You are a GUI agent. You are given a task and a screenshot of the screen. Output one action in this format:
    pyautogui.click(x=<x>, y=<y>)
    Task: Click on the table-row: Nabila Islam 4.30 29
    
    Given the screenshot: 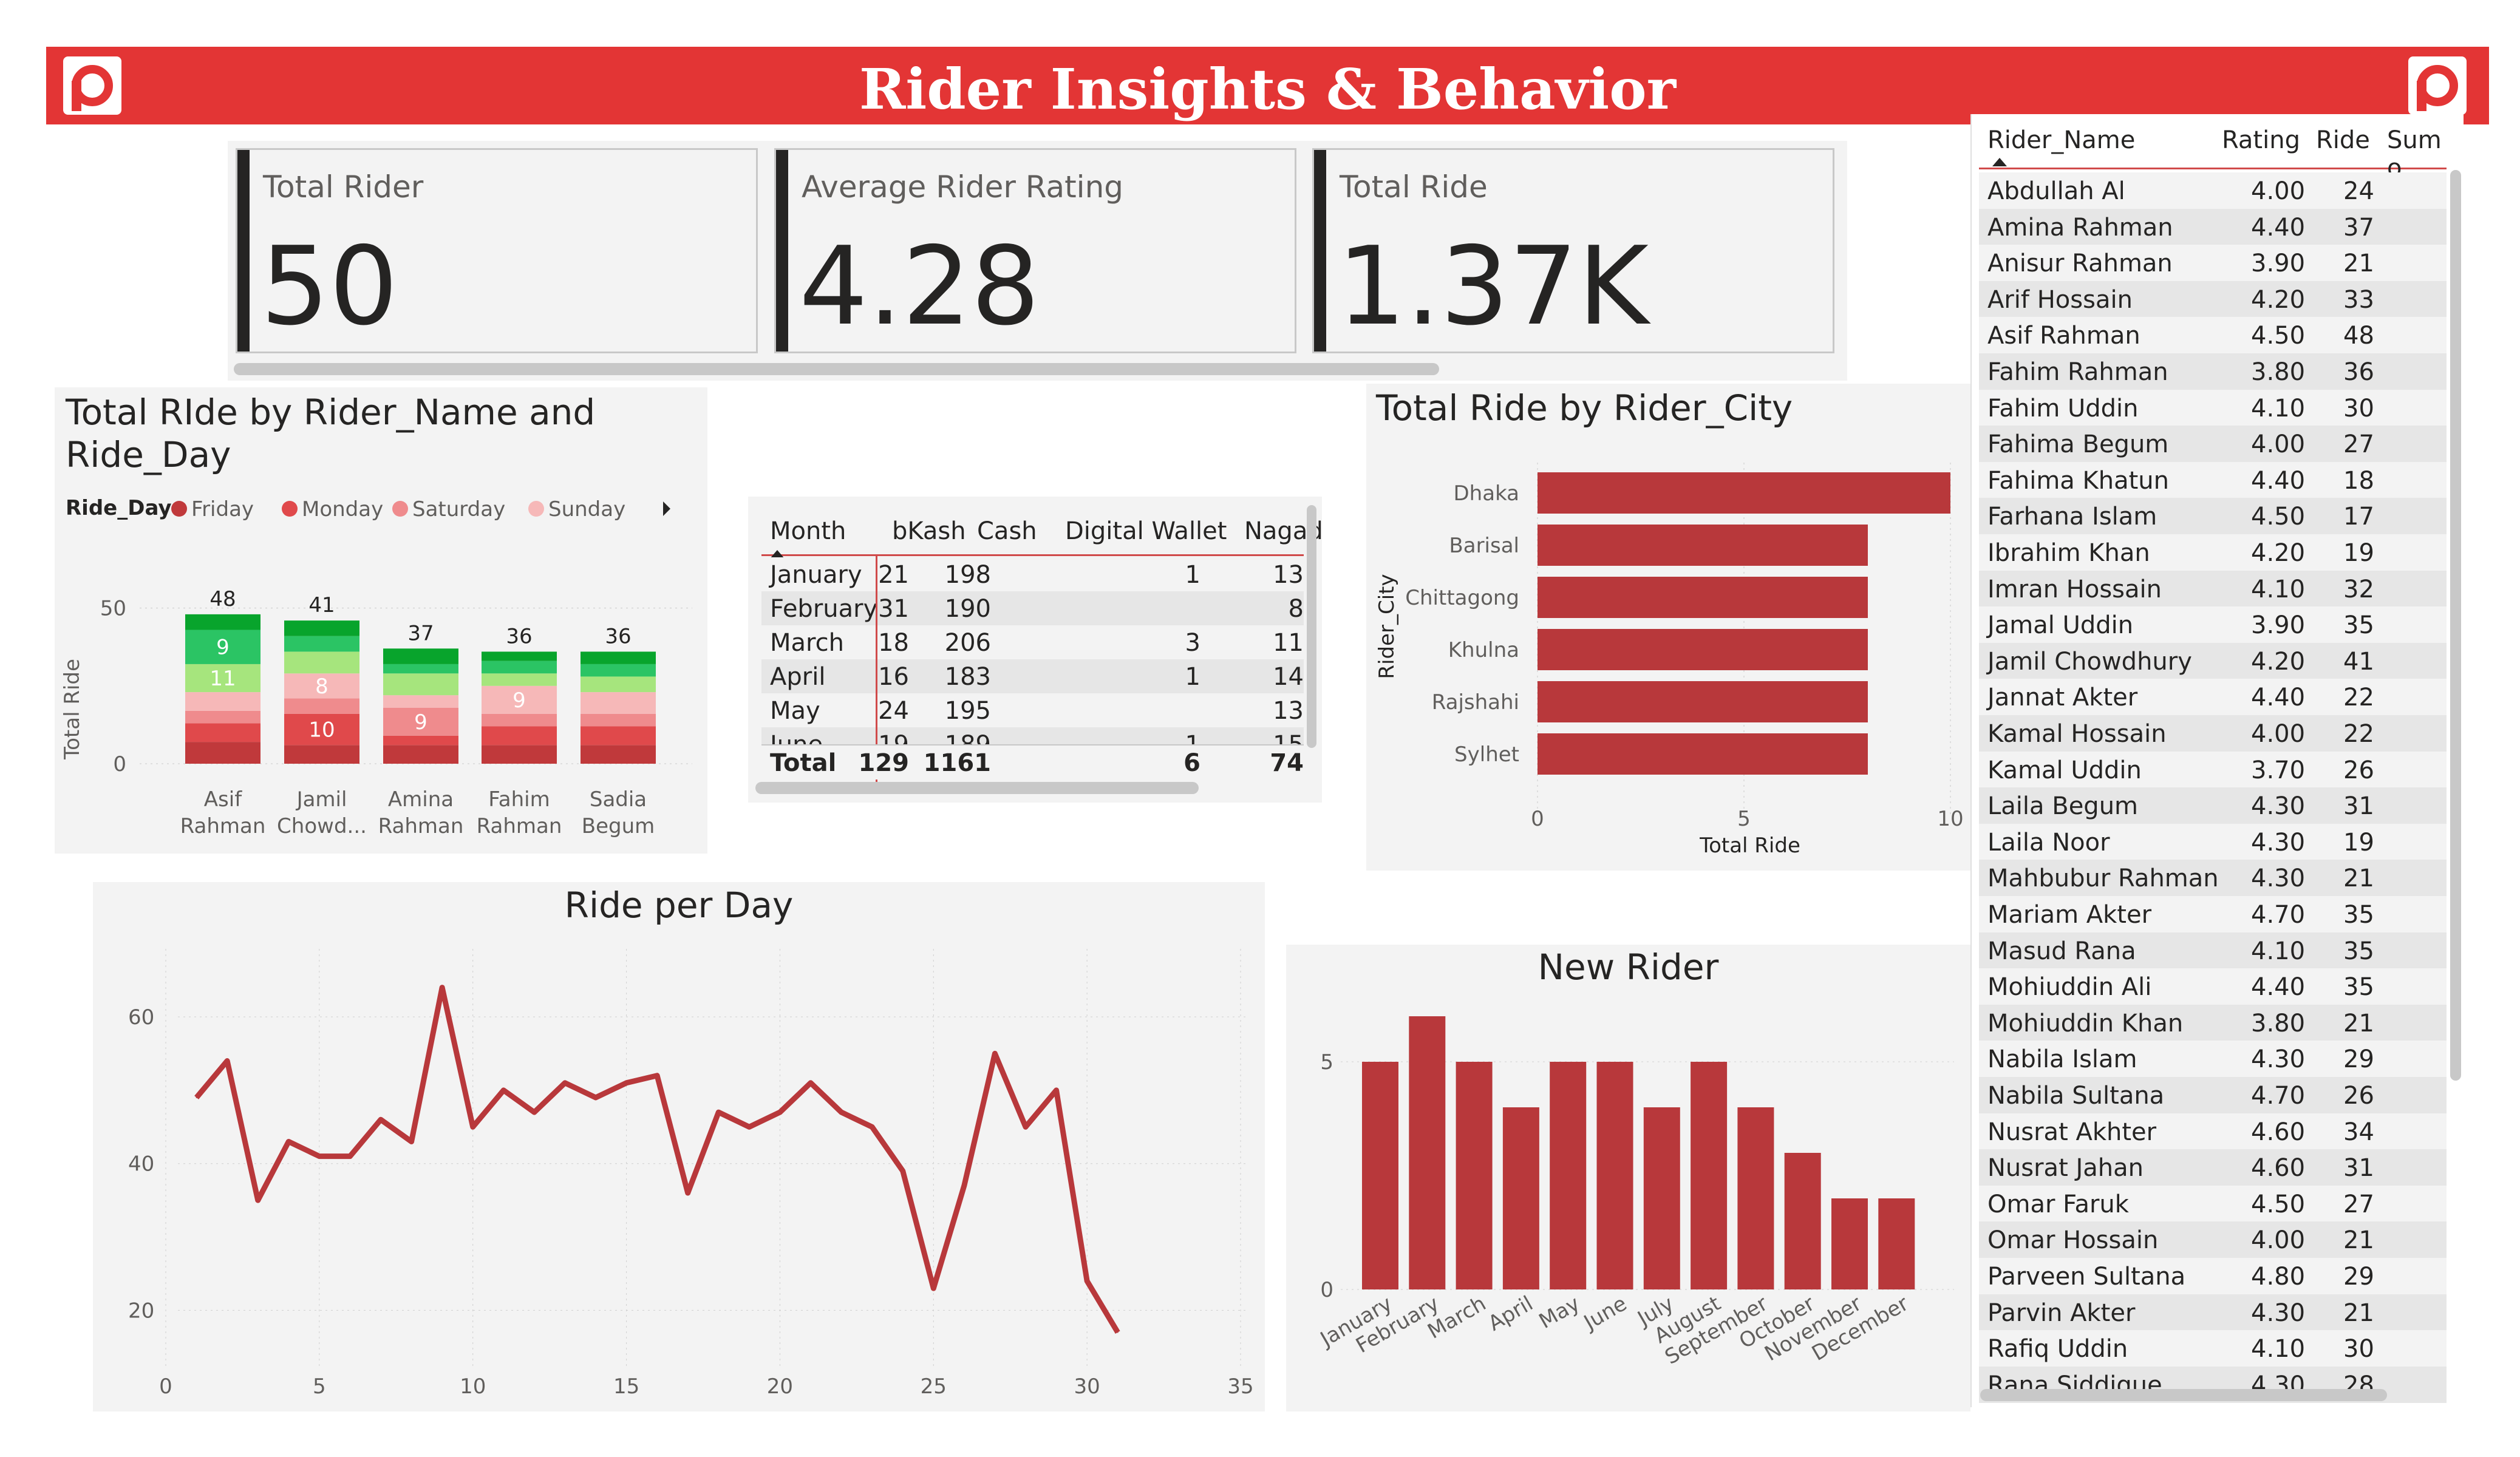 What is the action you would take?
    pyautogui.click(x=2213, y=1059)
    